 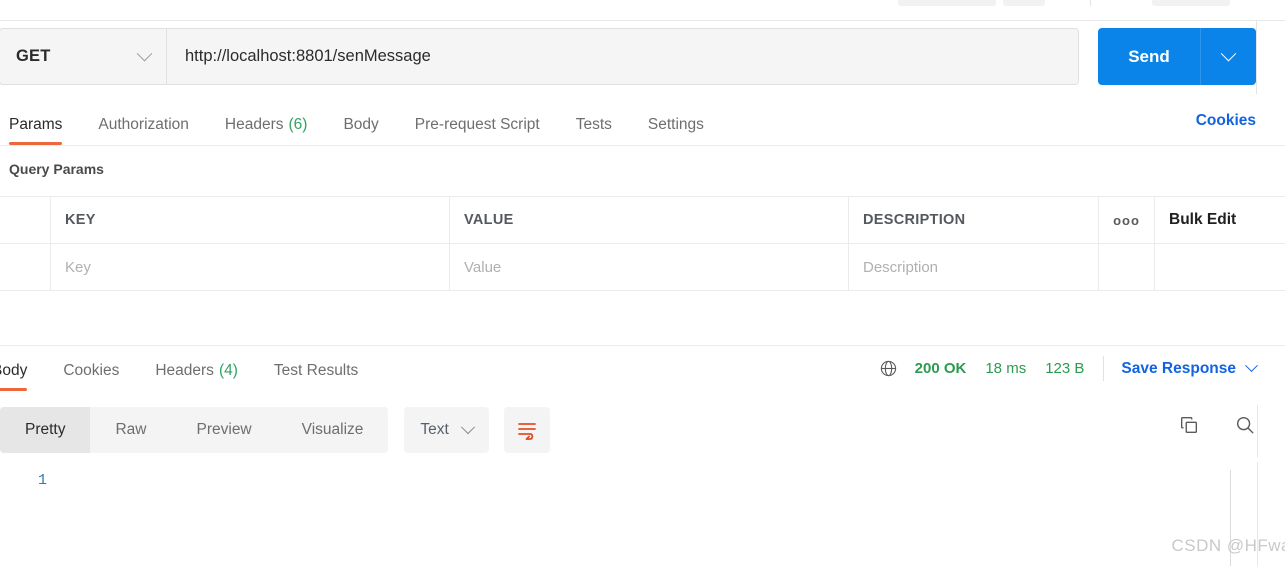 What do you see at coordinates (250, 220) in the screenshot?
I see `column-header-key: KEY` at bounding box center [250, 220].